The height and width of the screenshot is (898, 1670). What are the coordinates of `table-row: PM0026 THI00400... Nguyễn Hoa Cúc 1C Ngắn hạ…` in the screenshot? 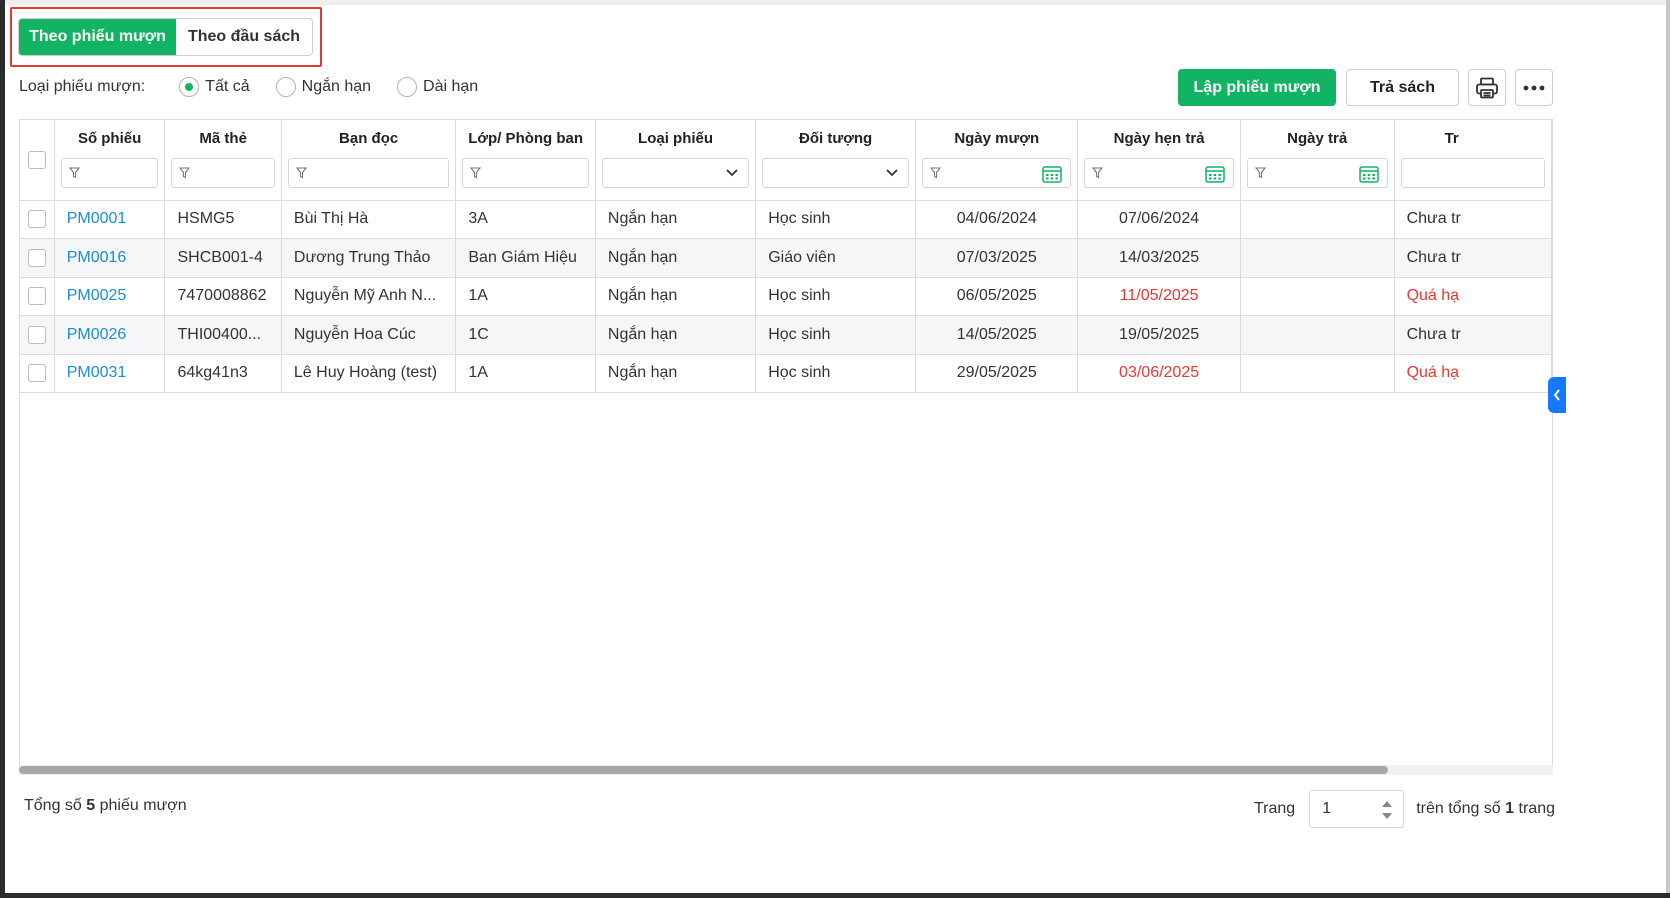 It's located at (786, 335).